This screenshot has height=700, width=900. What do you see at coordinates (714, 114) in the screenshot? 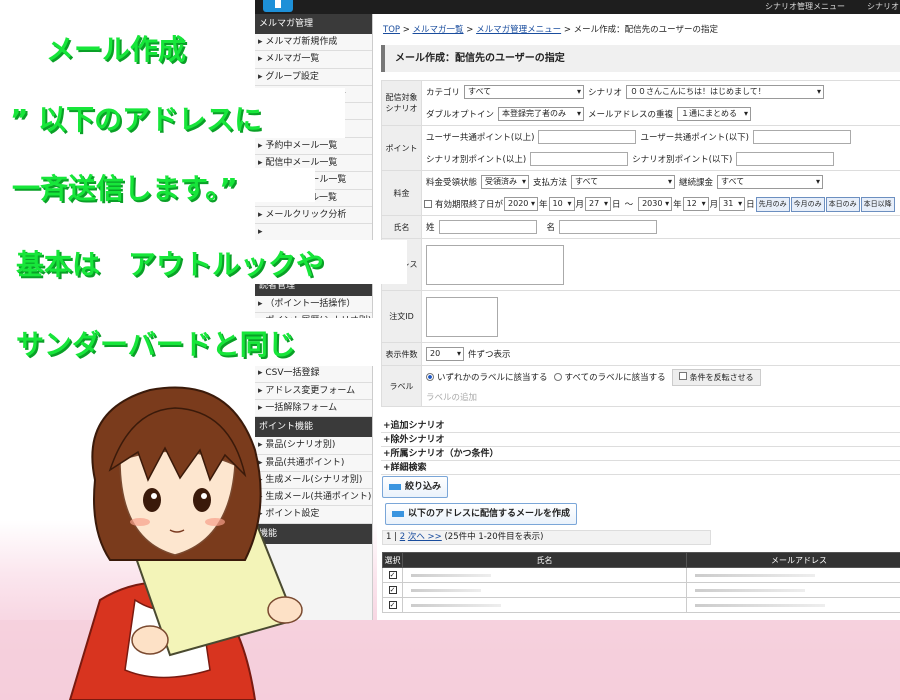
I see `duplicate-select: １通にまとめる` at bounding box center [714, 114].